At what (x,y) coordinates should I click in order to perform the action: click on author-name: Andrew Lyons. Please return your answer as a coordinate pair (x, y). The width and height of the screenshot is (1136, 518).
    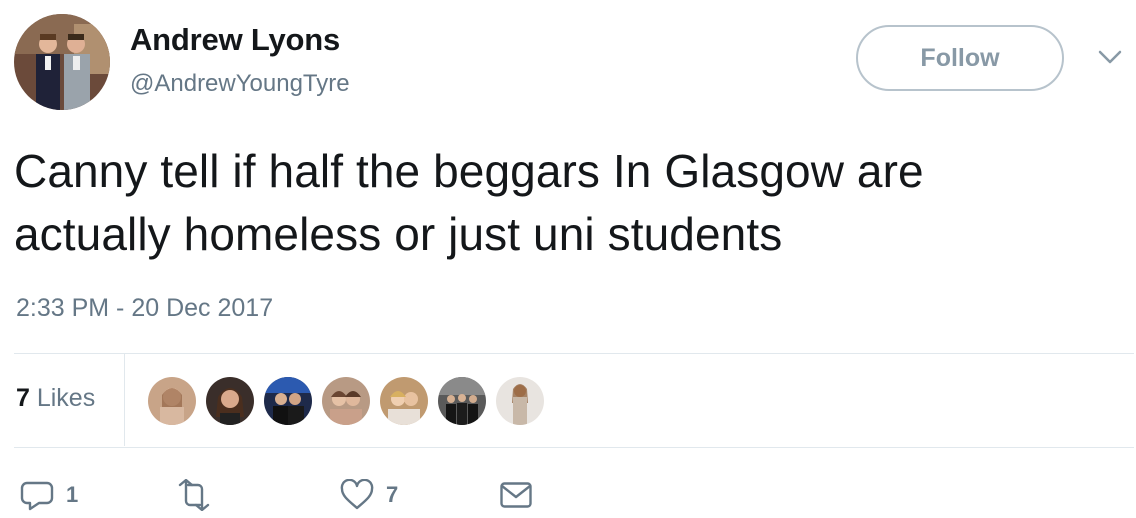
    Looking at the image, I should click on (235, 40).